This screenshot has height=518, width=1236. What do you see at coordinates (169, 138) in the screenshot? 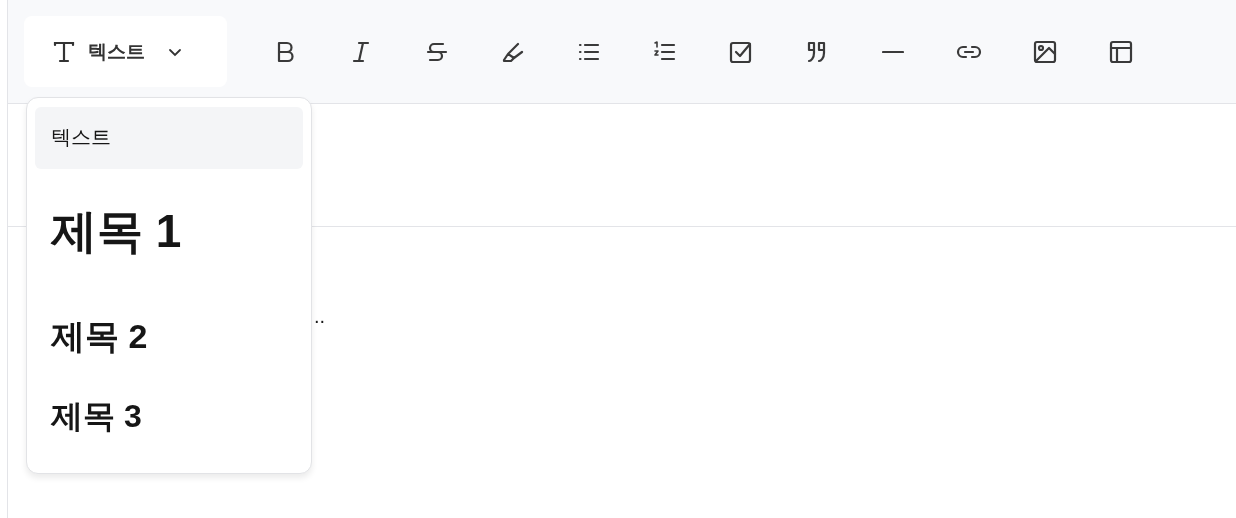
I see `menu-item: 텍스트` at bounding box center [169, 138].